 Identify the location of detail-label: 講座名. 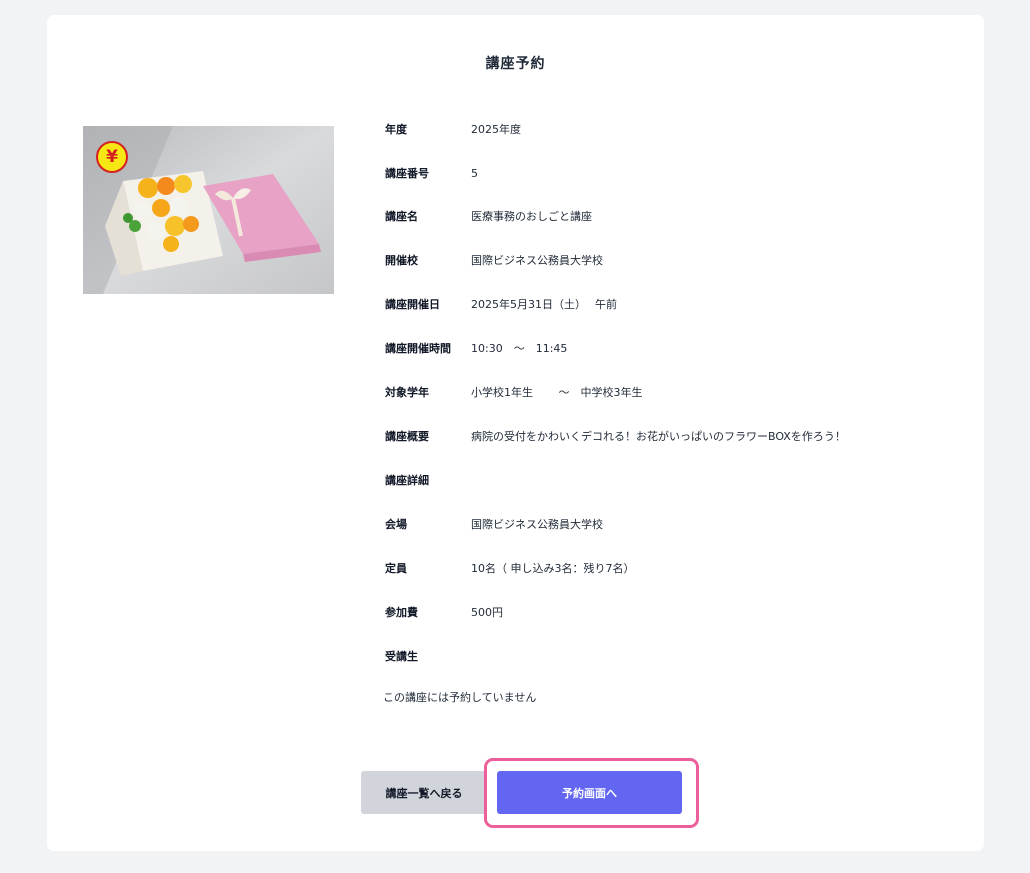
(401, 216).